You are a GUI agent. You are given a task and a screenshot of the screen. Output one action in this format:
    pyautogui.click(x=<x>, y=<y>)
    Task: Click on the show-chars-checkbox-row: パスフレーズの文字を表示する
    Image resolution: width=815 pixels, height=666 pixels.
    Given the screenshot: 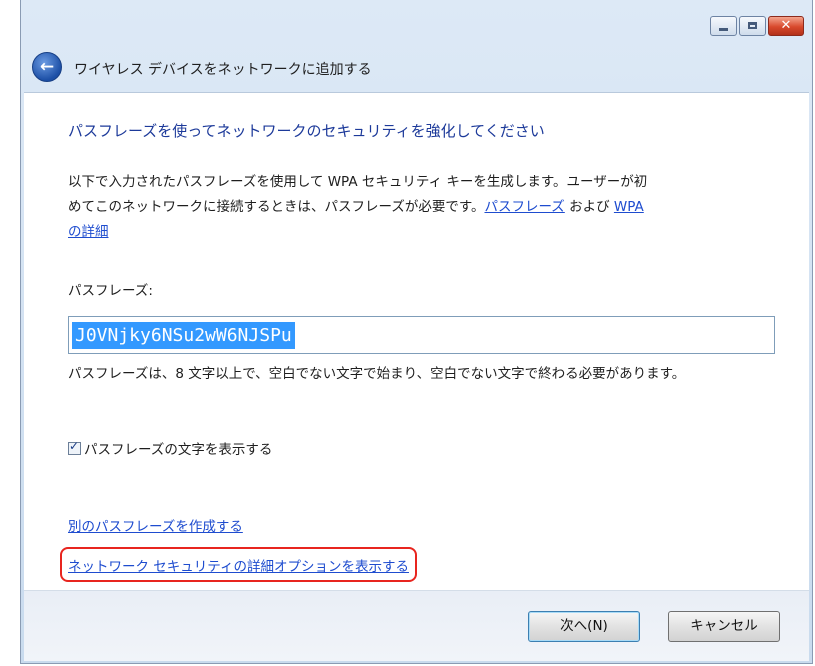 What is the action you would take?
    pyautogui.click(x=170, y=448)
    